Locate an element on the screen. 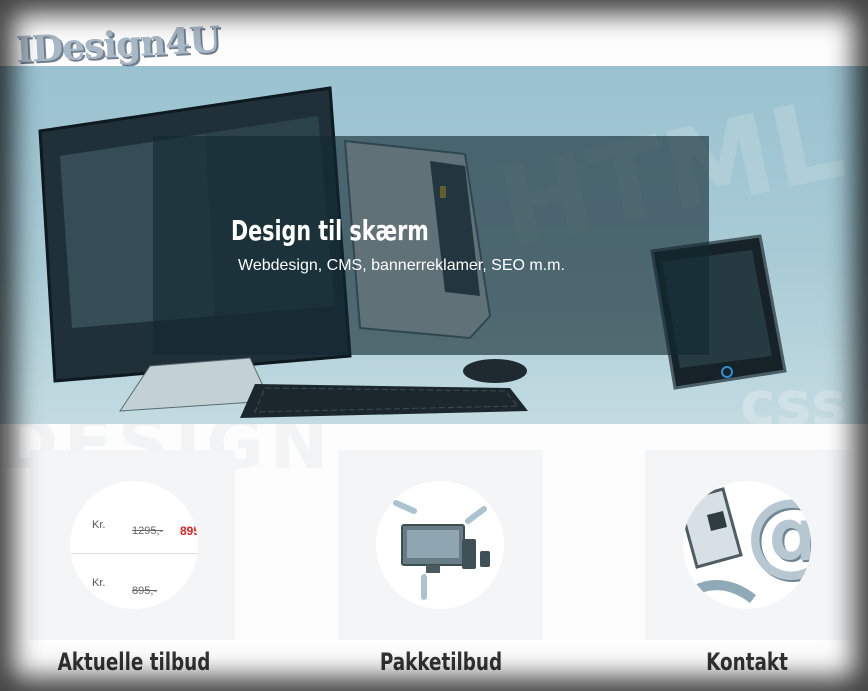 The image size is (868, 691). card-title-packages: Pakketilbud is located at coordinates (441, 662).